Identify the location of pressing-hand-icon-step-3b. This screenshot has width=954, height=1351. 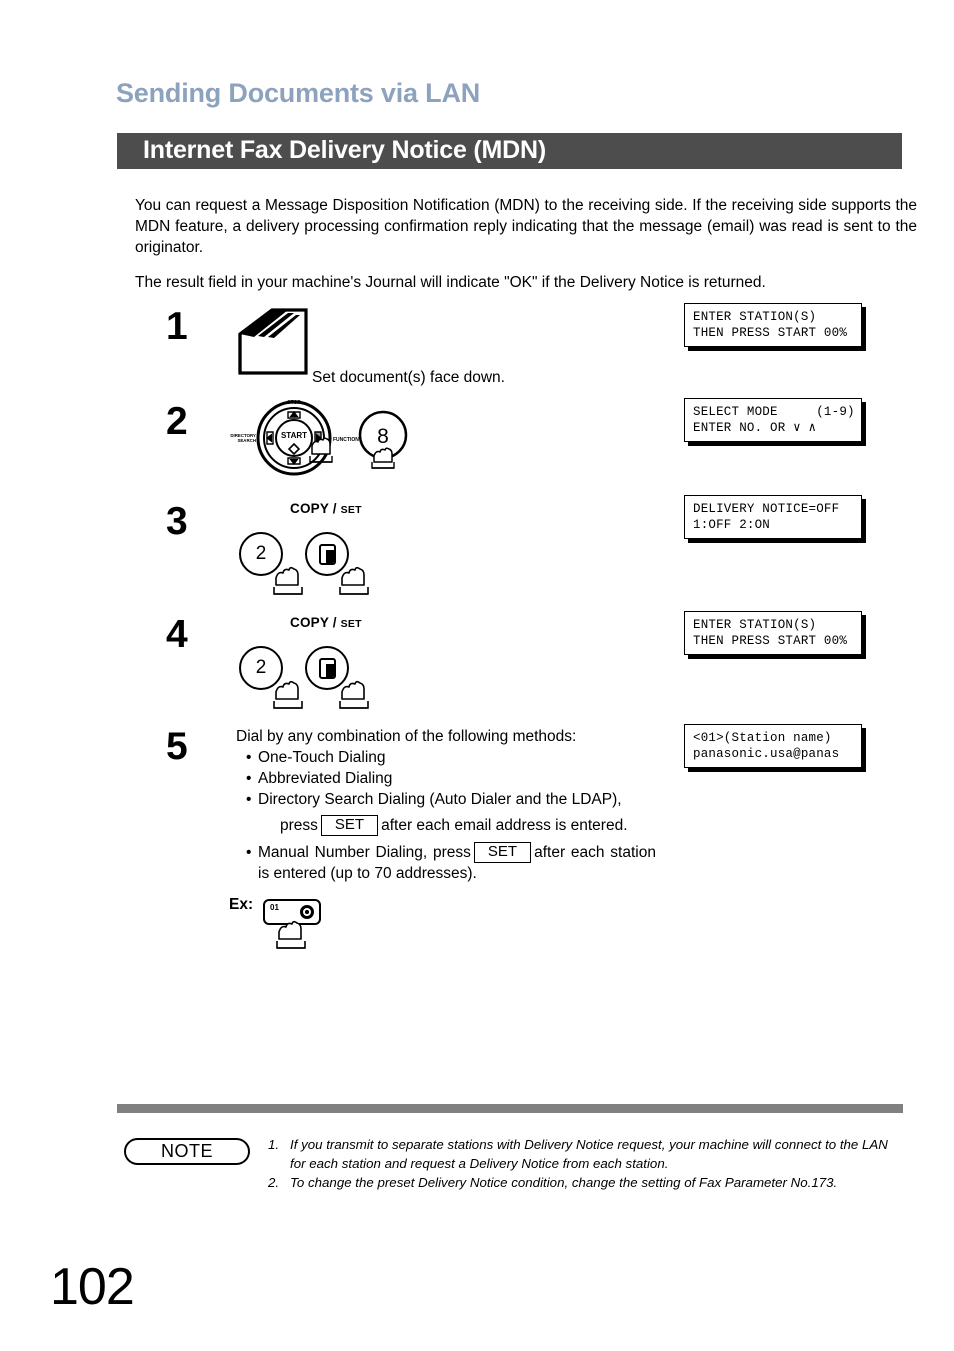
(354, 580).